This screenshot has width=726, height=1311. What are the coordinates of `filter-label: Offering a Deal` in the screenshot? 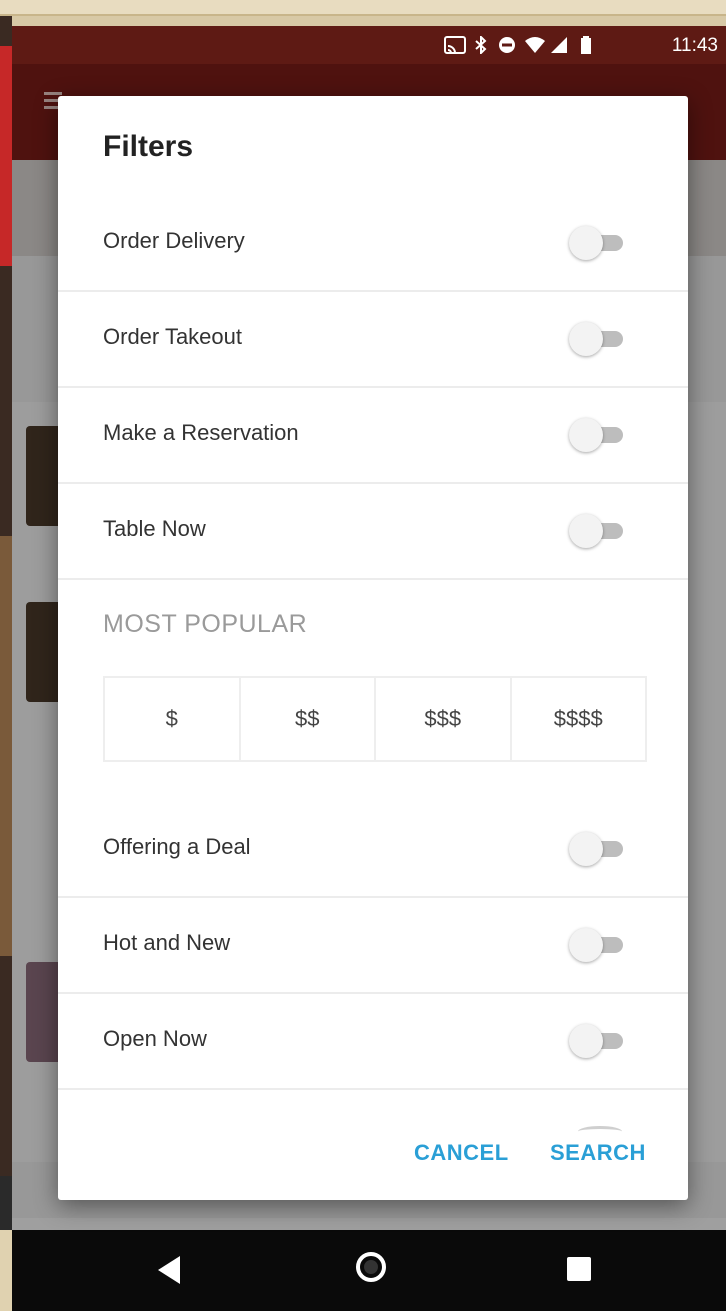 It's located at (177, 846).